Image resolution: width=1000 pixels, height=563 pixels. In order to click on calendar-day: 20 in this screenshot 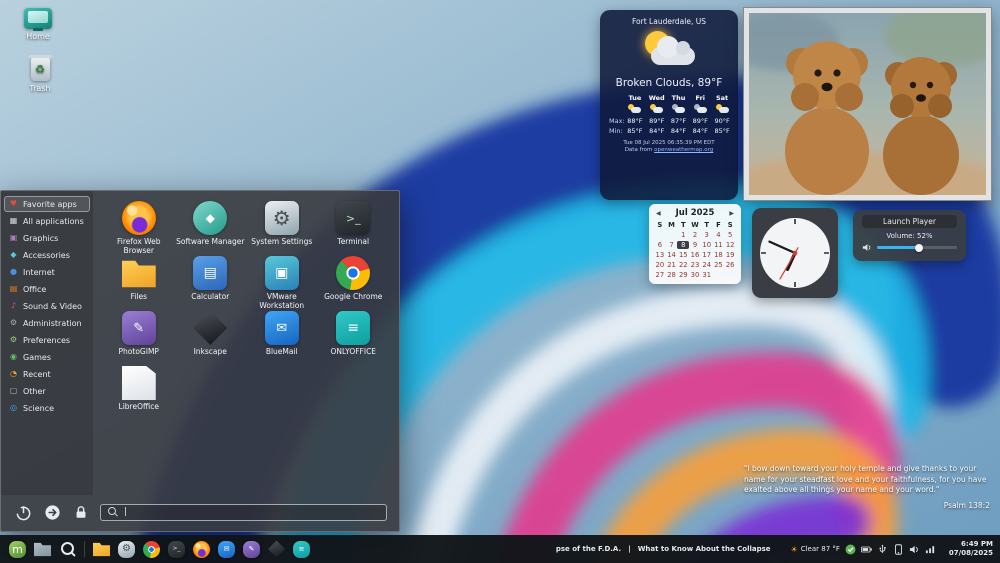, I will do `click(660, 265)`.